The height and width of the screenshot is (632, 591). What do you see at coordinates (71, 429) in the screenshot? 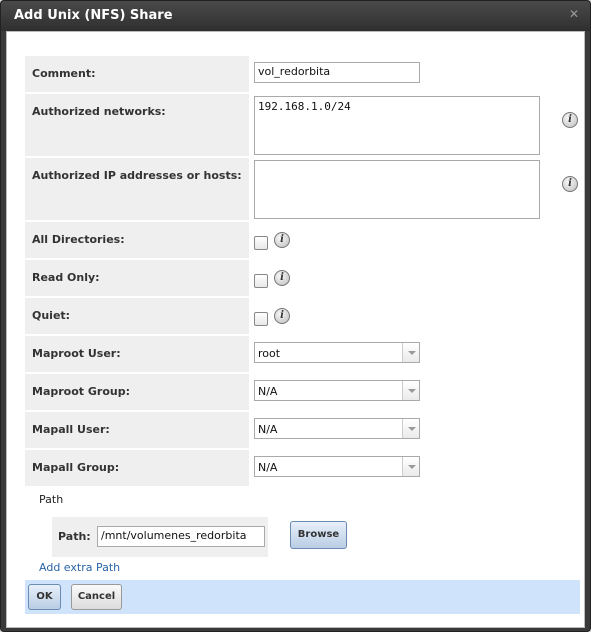
I see `mapall-user-label: Mapall User:` at bounding box center [71, 429].